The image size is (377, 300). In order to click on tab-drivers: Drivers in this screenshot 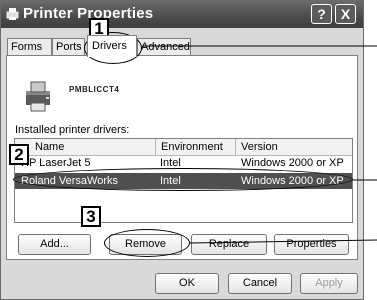, I will do `click(112, 46)`.